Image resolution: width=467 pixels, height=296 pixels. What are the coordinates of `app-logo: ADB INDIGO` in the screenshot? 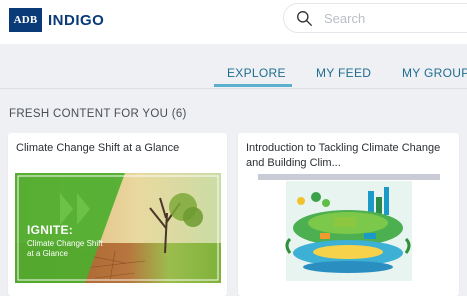 It's located at (56, 20).